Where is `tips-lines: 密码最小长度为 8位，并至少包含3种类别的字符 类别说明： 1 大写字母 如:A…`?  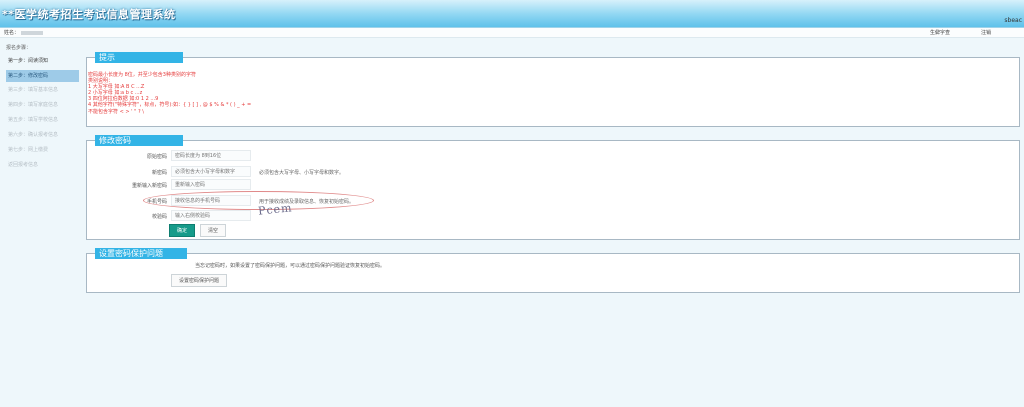
tips-lines: 密码最小长度为 8位，并至少包含3种类别的字符 类别说明： 1 大写字母 如:A… is located at coordinates (169, 93).